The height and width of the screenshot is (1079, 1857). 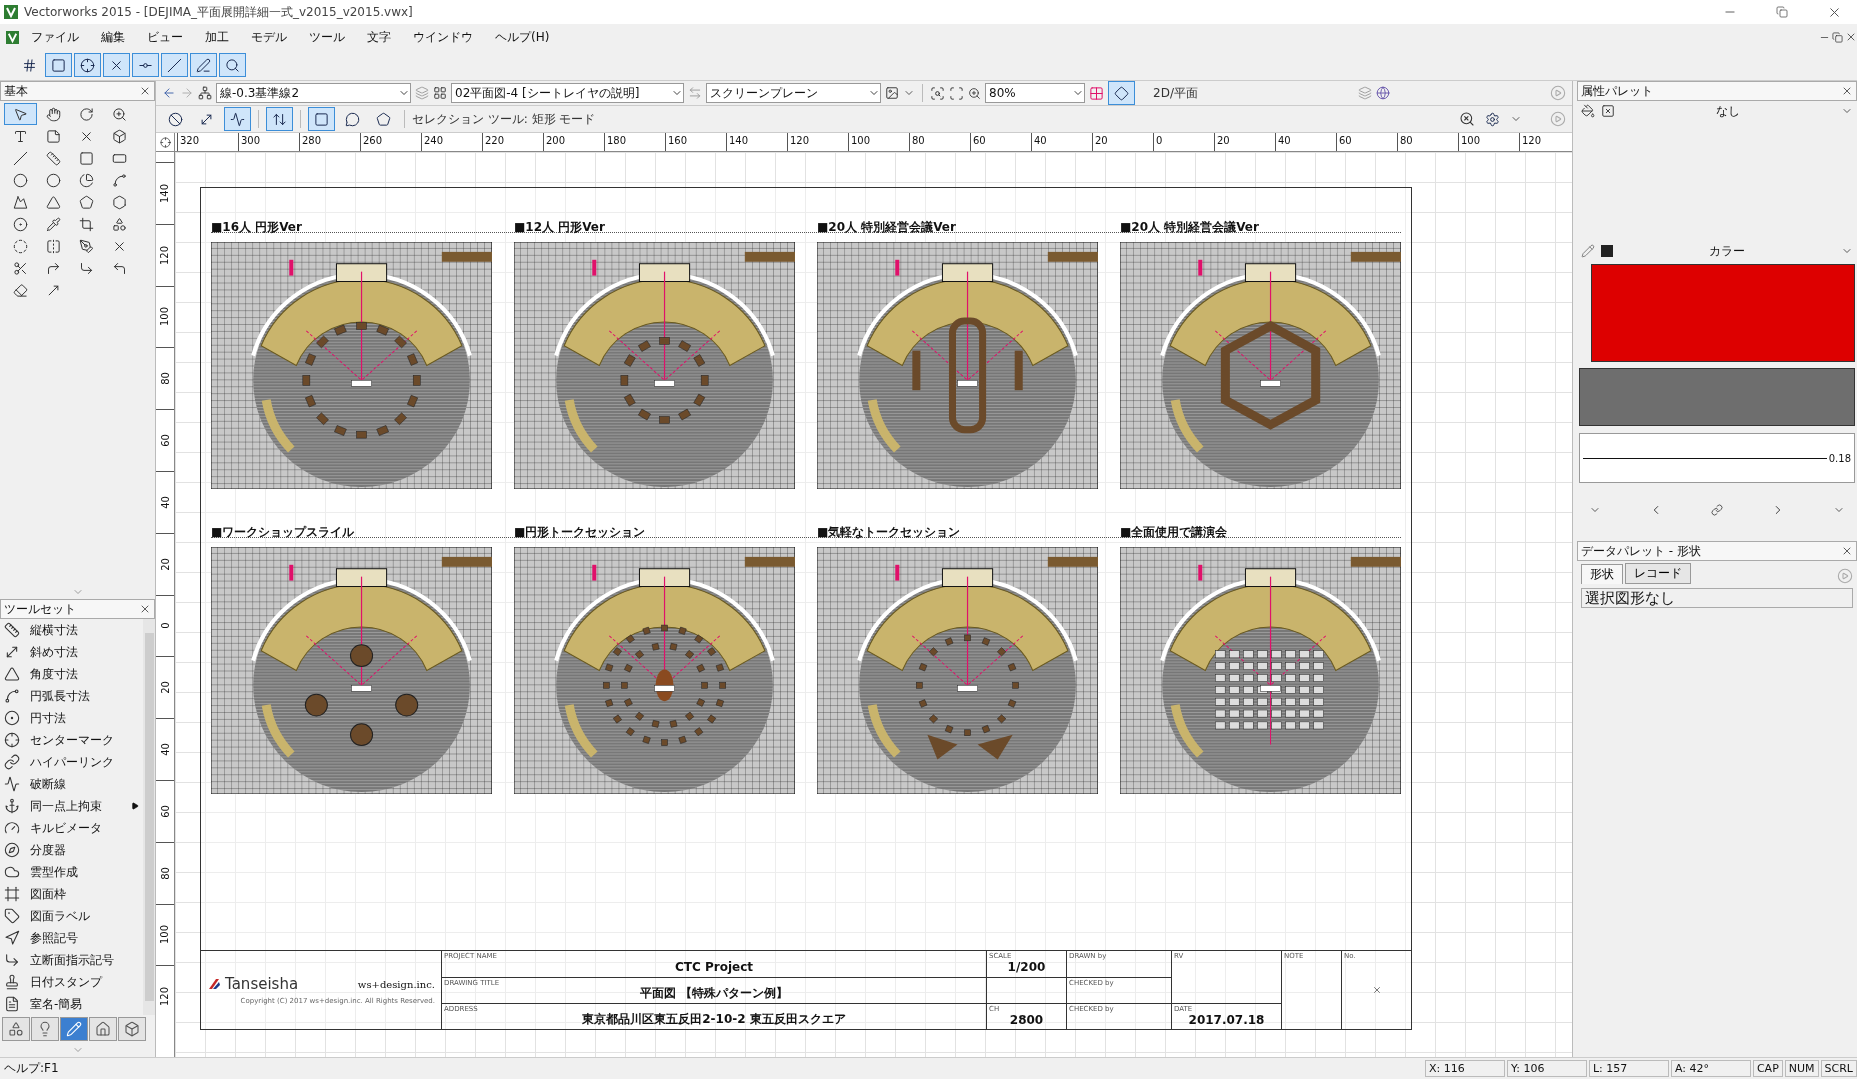 What do you see at coordinates (1838, 1068) in the screenshot?
I see `status-cell: SCRL` at bounding box center [1838, 1068].